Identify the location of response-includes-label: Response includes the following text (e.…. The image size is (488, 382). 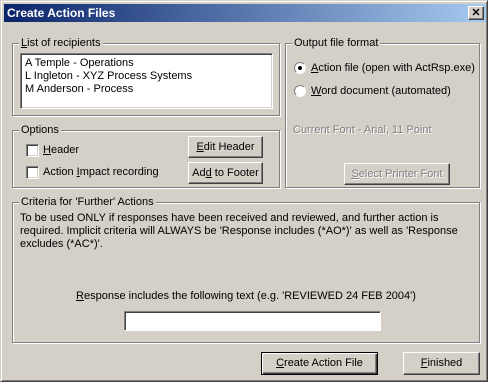
(246, 296).